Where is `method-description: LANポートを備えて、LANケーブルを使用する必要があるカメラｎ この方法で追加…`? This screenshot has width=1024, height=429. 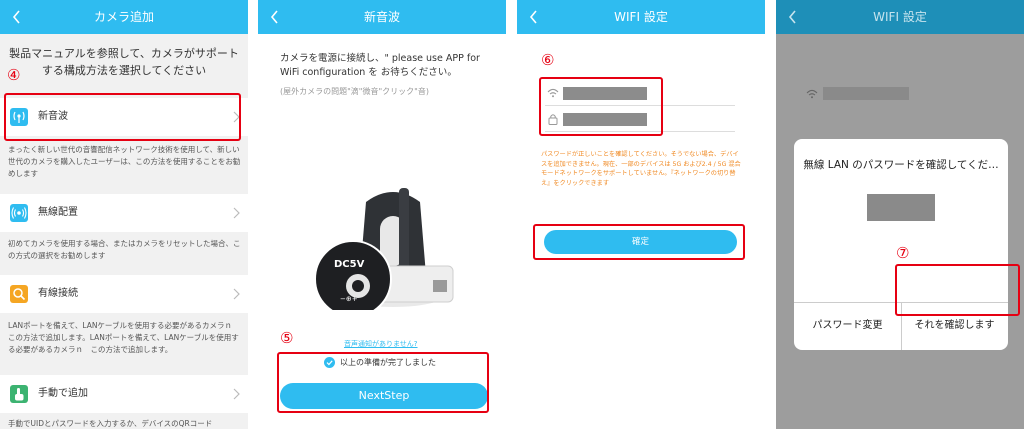 method-description: LANポートを備えて、LANケーブルを使用する必要があるカメラｎ この方法で追加… is located at coordinates (124, 337).